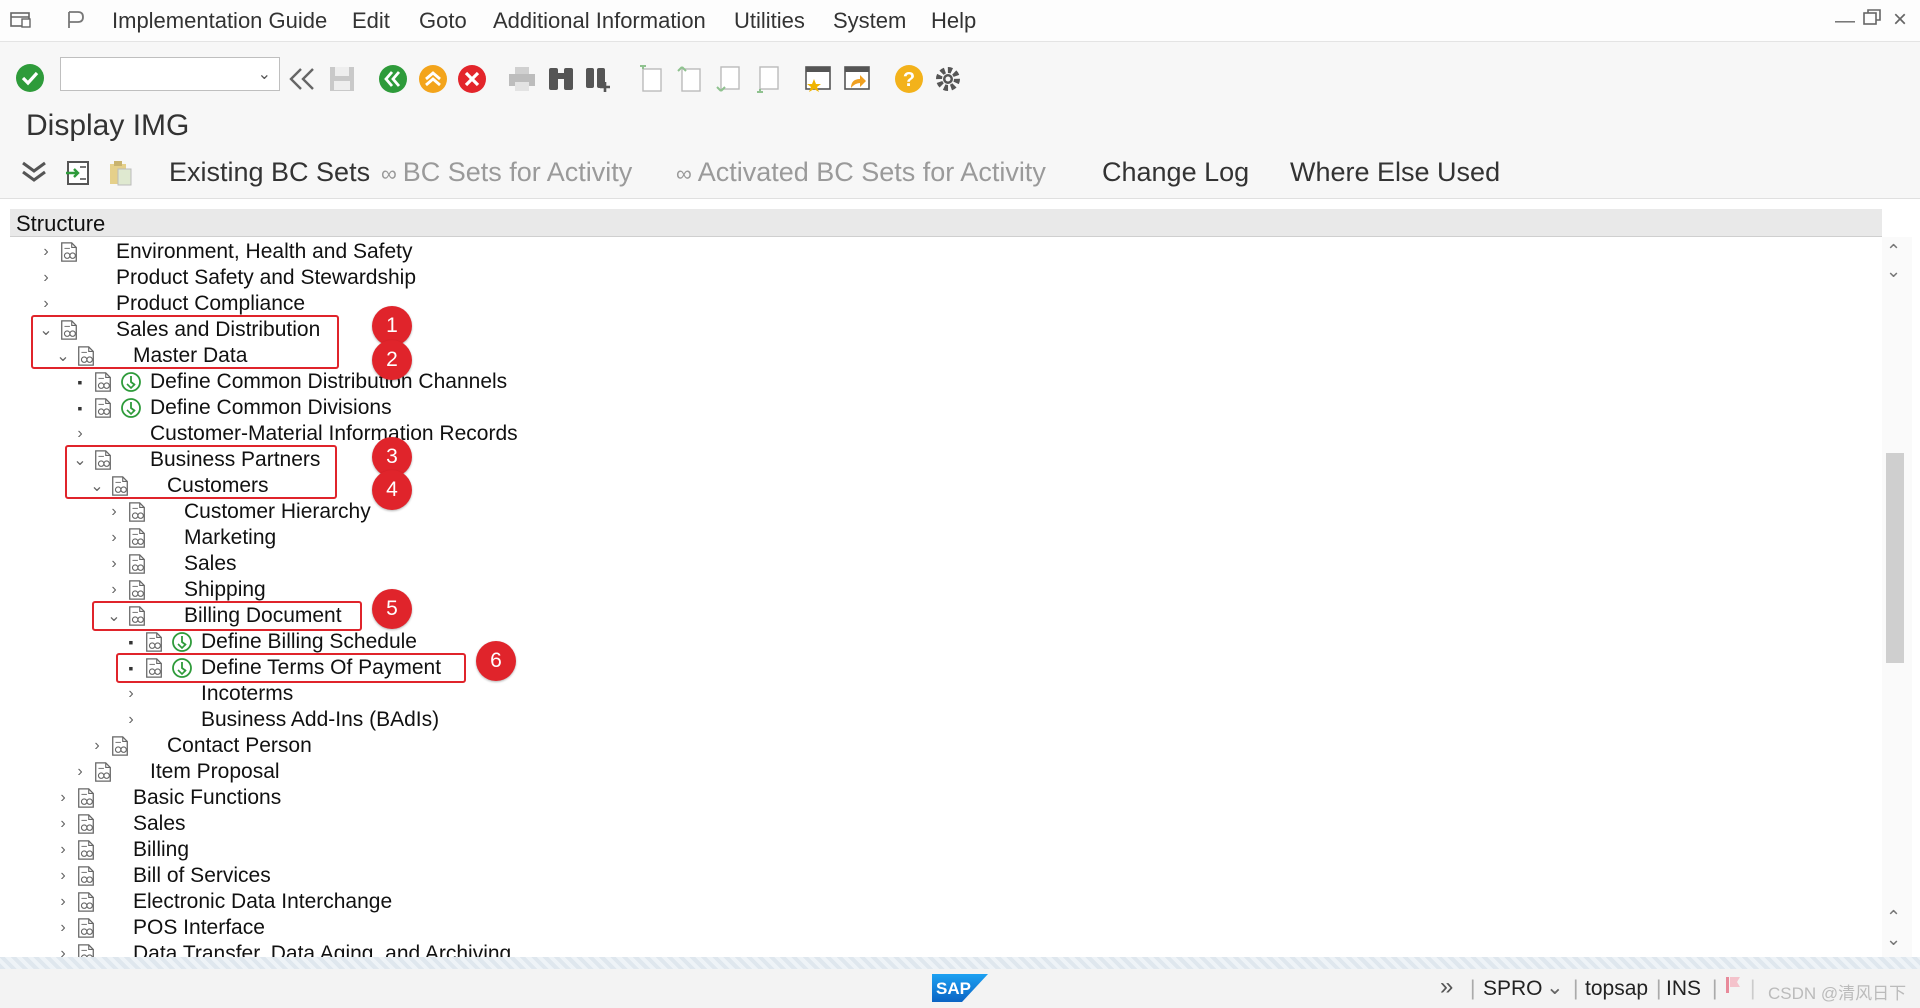 This screenshot has height=1008, width=1920. Describe the element at coordinates (161, 850) in the screenshot. I see `tree-node-label: Billing` at that location.